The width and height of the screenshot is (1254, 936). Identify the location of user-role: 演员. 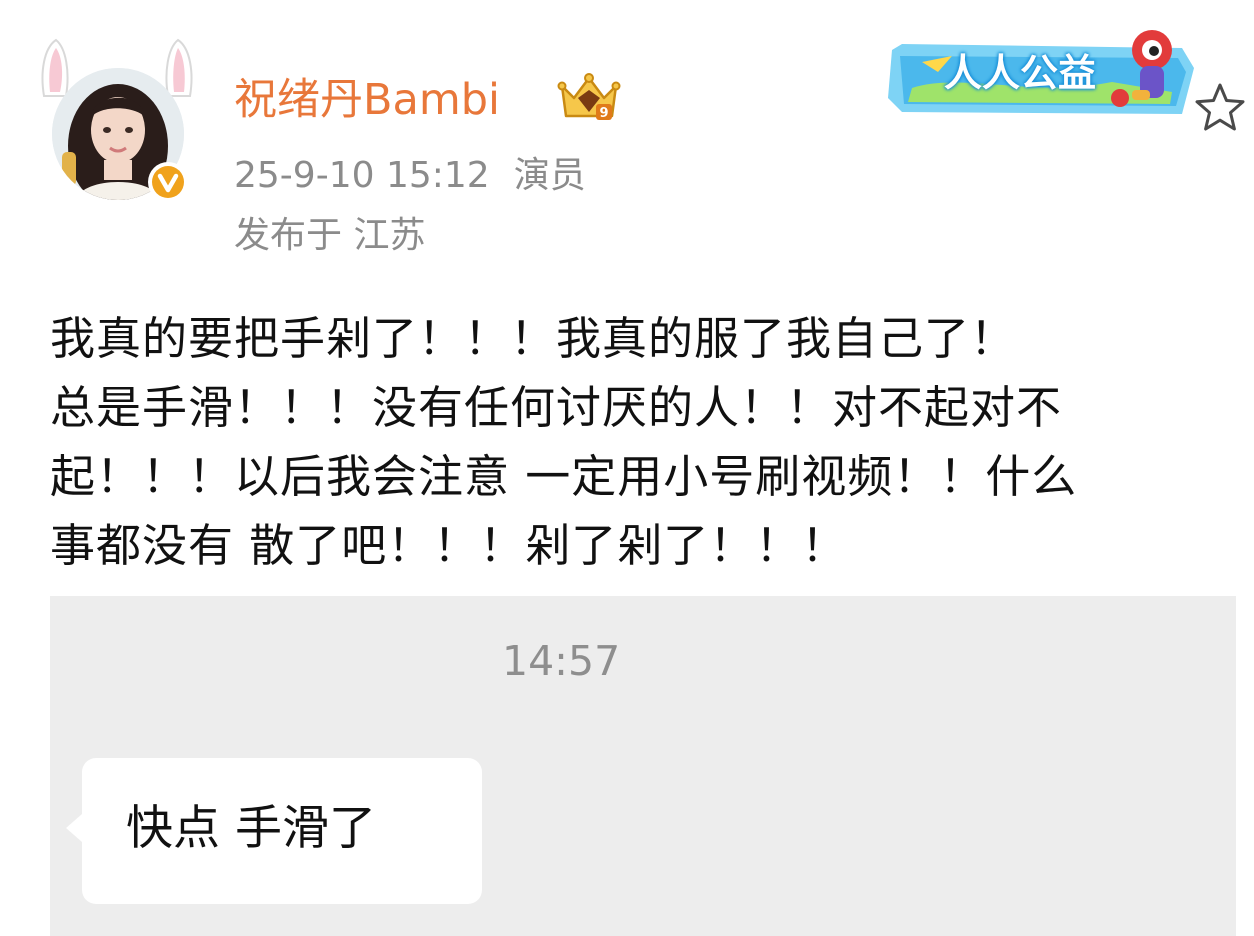
(549, 175).